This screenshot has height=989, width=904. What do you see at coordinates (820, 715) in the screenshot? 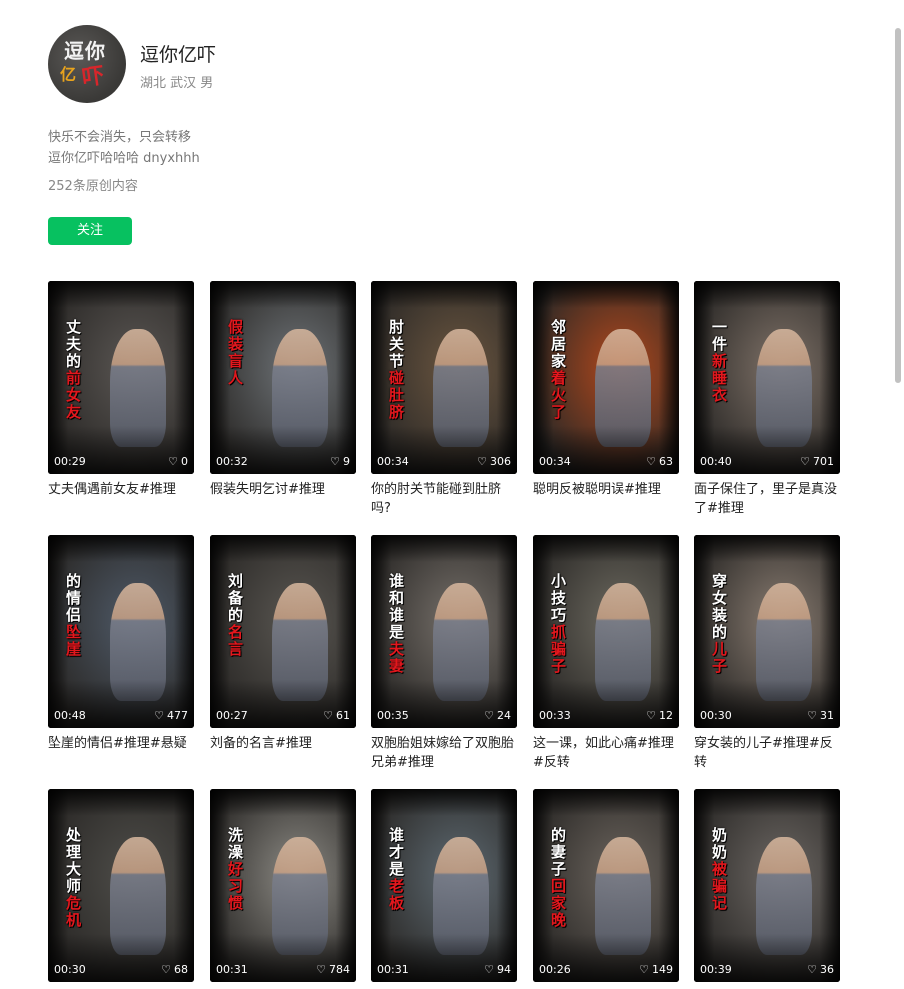
I see `video-likes: ♡ 31` at bounding box center [820, 715].